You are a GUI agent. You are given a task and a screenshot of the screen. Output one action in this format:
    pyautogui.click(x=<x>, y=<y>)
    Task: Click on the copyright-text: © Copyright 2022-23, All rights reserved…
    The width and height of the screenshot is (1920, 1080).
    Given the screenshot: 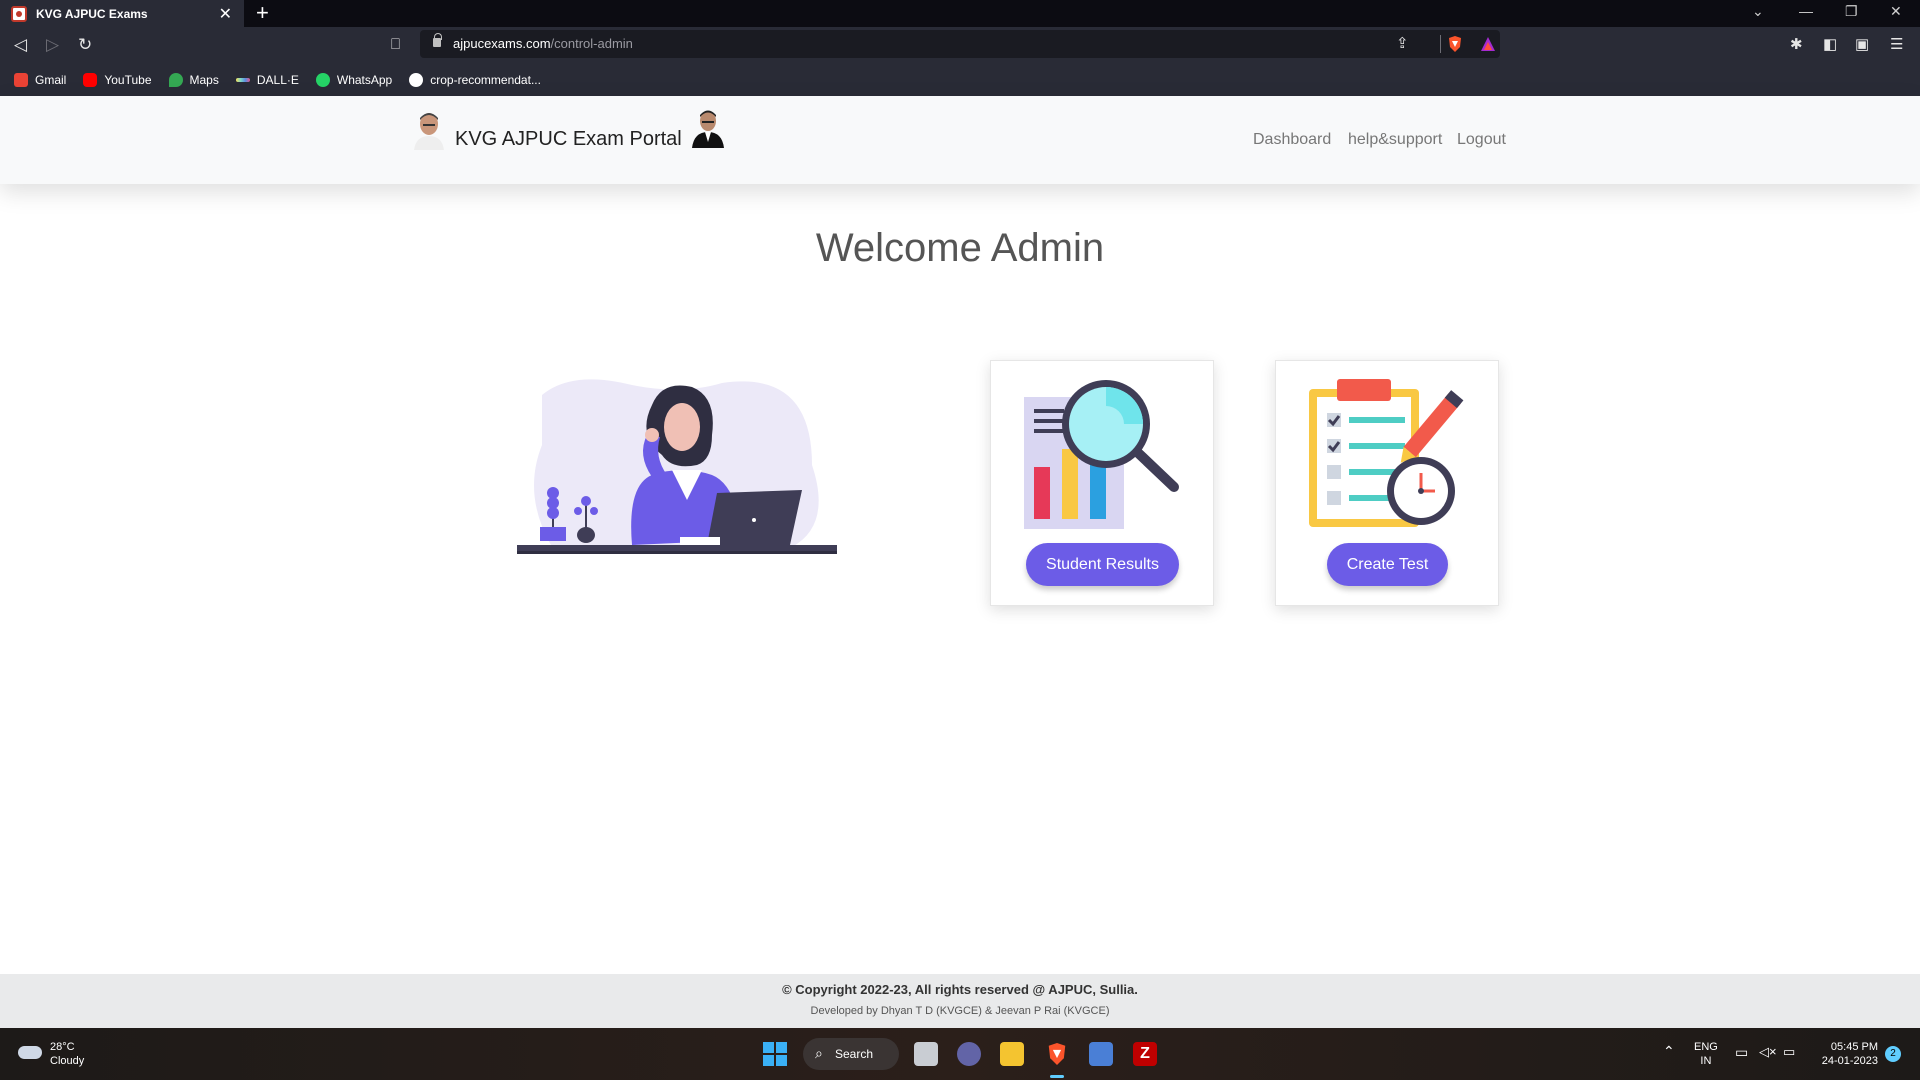 What is the action you would take?
    pyautogui.click(x=960, y=989)
    